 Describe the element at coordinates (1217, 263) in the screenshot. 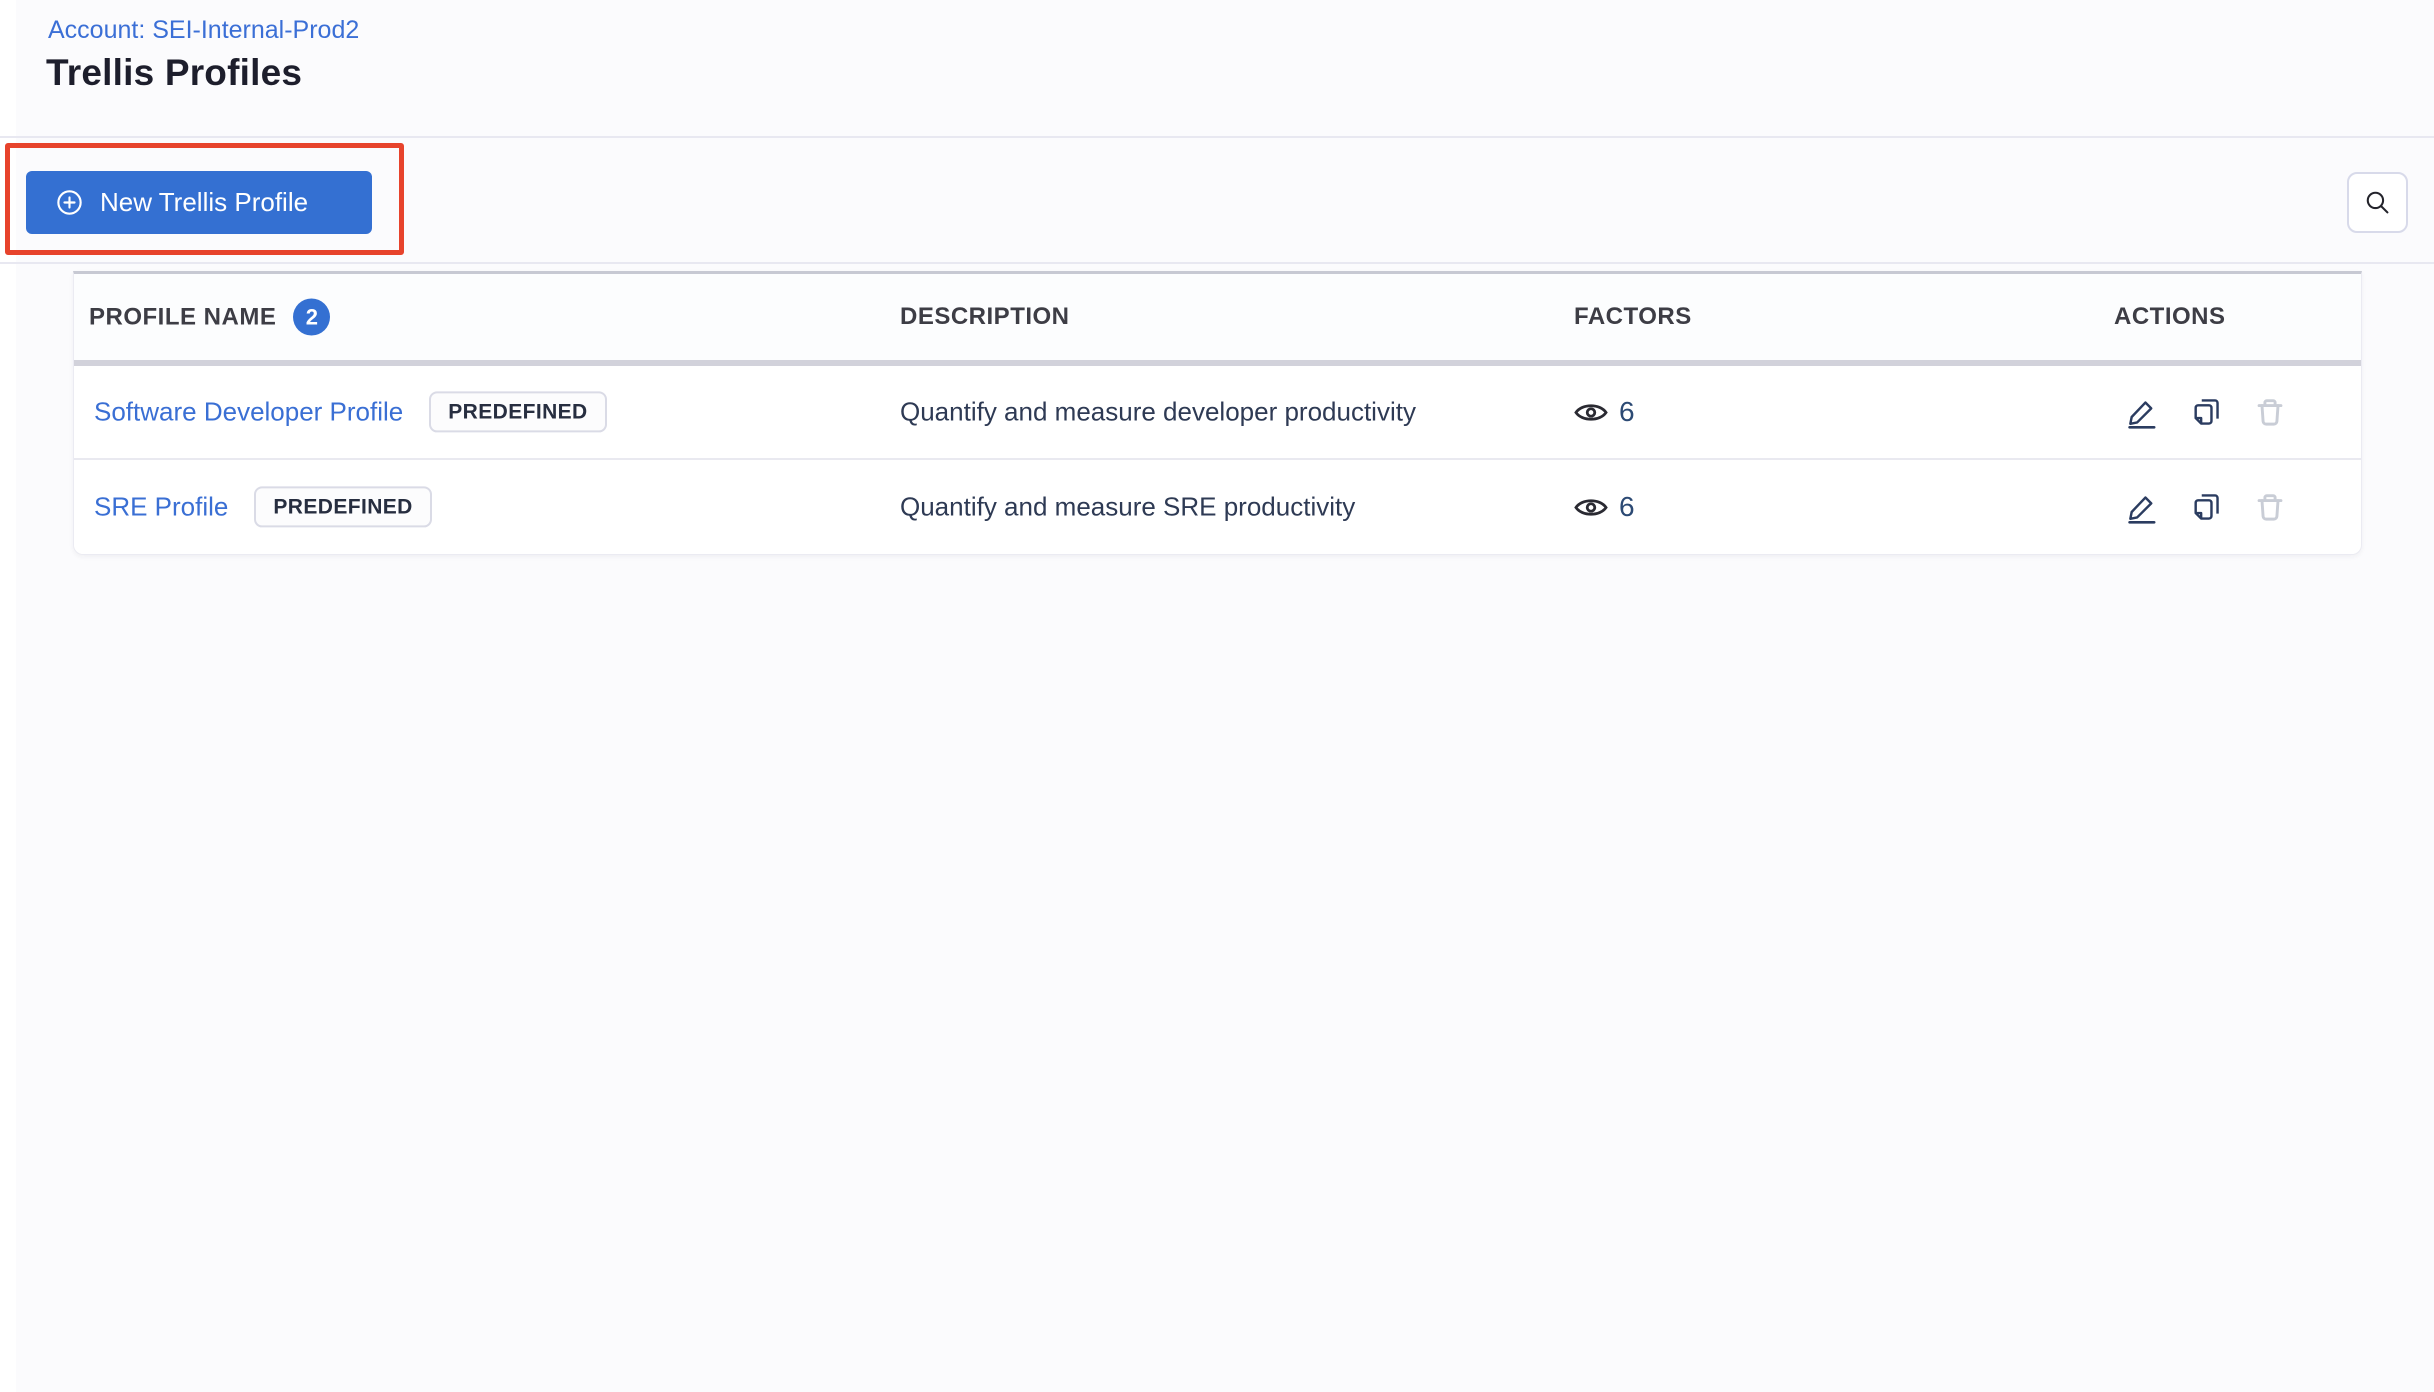

I see `toolbar-divider` at that location.